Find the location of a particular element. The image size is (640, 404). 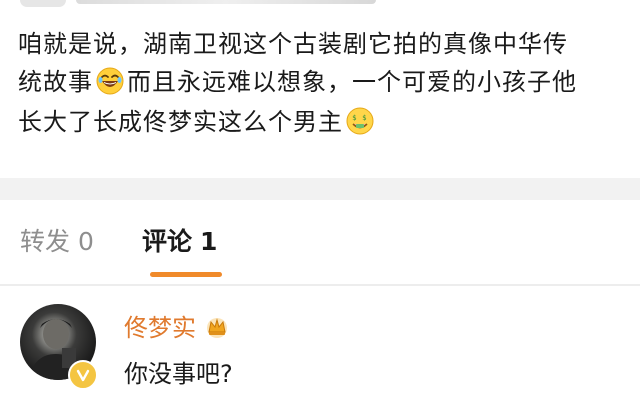

post-text-line-2: 统故事 而且永远难以想象，一个可爱的小孩子他 is located at coordinates (297, 79).